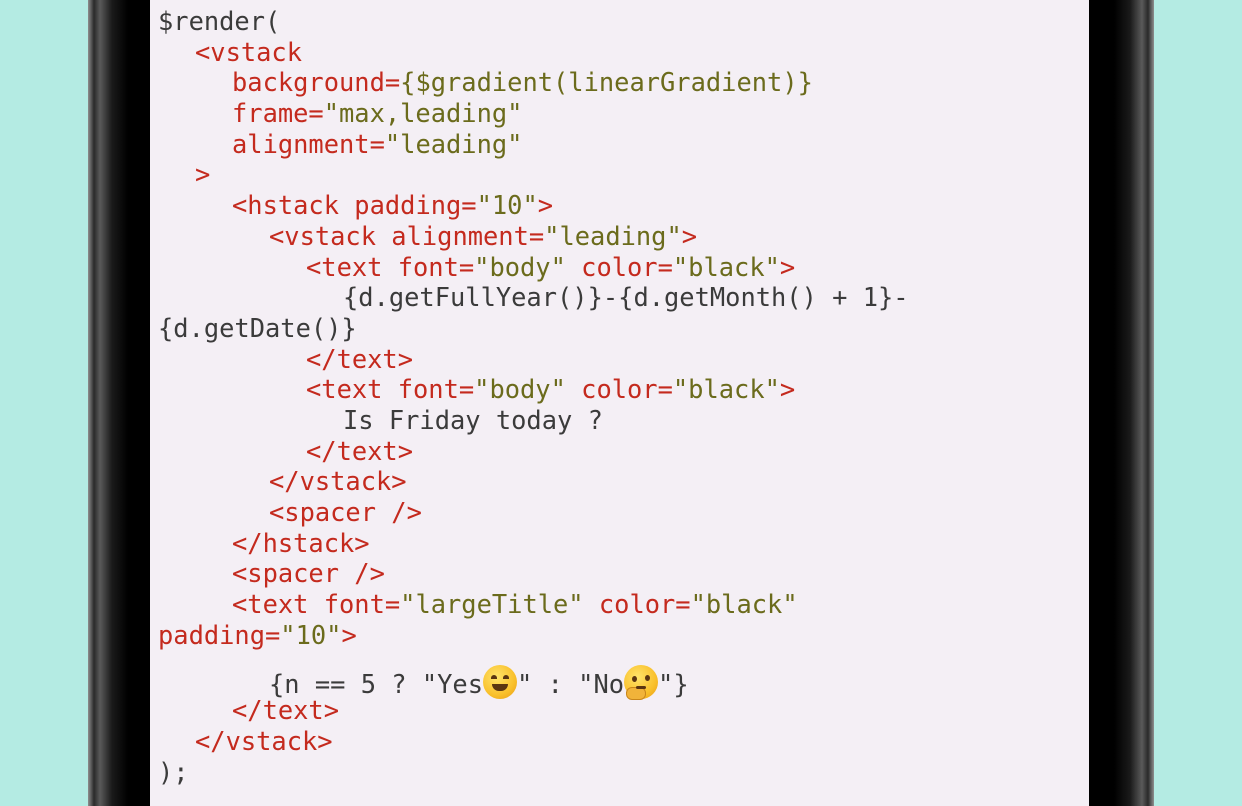  I want to click on color-value-date: "black", so click(726, 266).